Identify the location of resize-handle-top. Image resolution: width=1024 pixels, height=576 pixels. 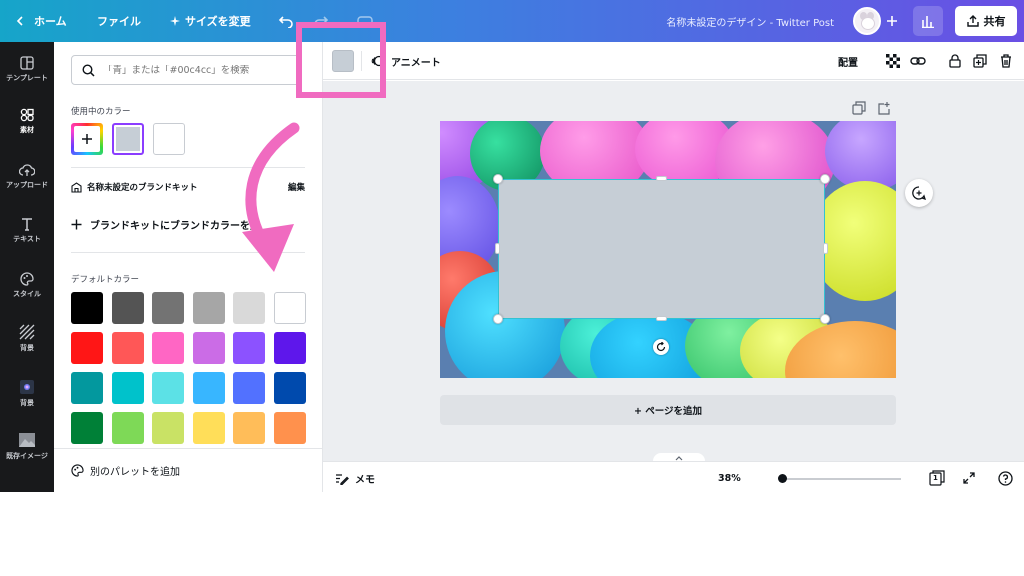
(661, 178).